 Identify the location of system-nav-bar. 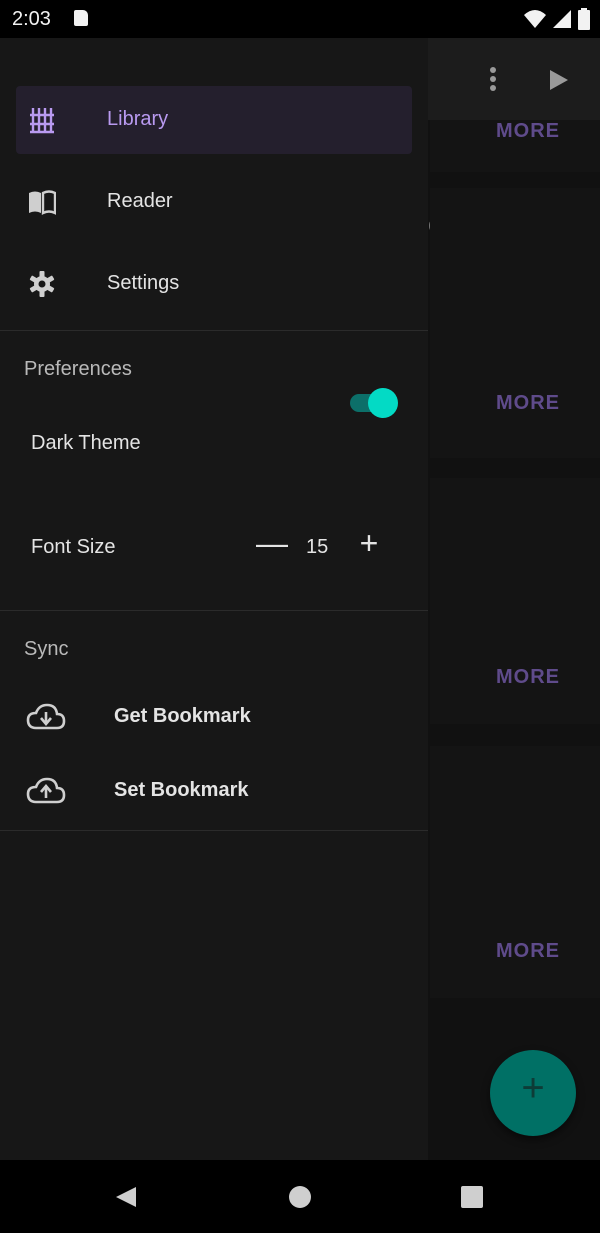
(300, 1196).